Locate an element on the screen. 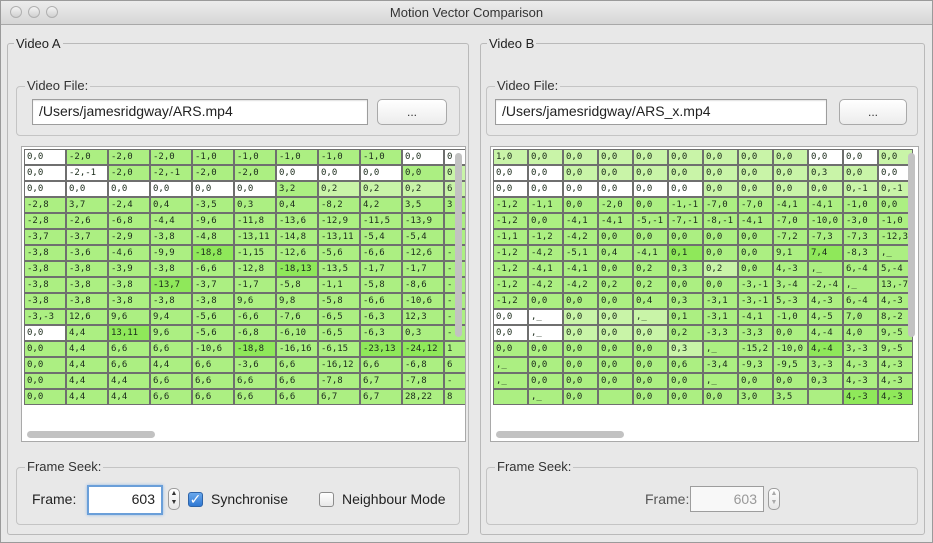  vector-cell: -8,-1 is located at coordinates (720, 221).